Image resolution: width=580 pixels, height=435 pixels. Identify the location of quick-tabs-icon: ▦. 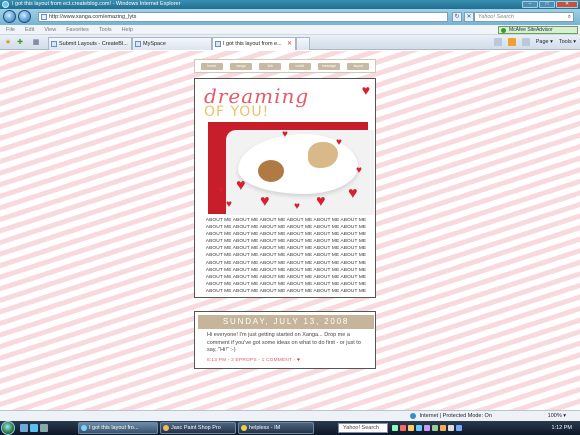
(36, 42).